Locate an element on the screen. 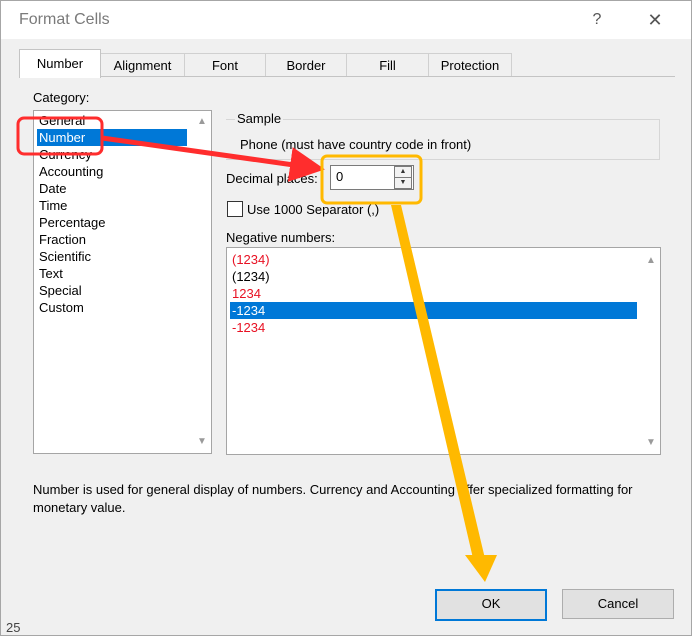  negative-item-red-plain: 1234 is located at coordinates (245, 293).